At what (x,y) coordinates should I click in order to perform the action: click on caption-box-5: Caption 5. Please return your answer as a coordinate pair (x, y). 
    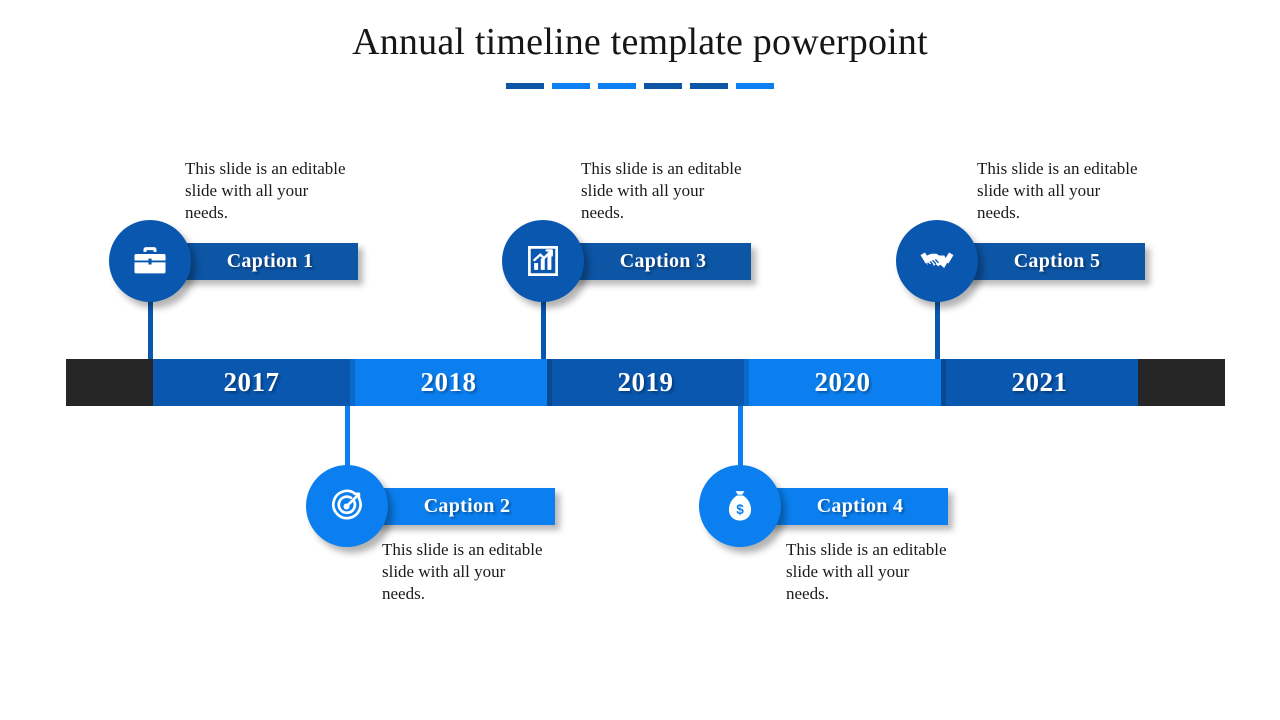
    Looking at the image, I should click on (1048, 261).